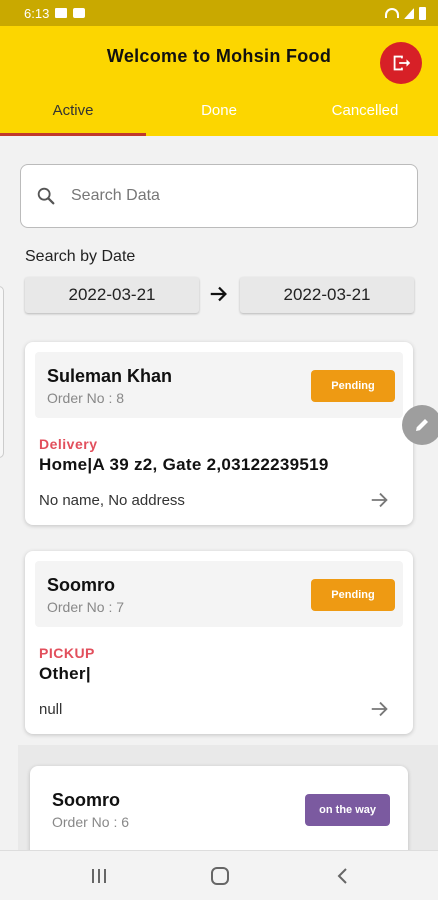 This screenshot has width=438, height=900. What do you see at coordinates (219, 594) in the screenshot?
I see `order-card-header: Soomro Order No : 7 Pending` at bounding box center [219, 594].